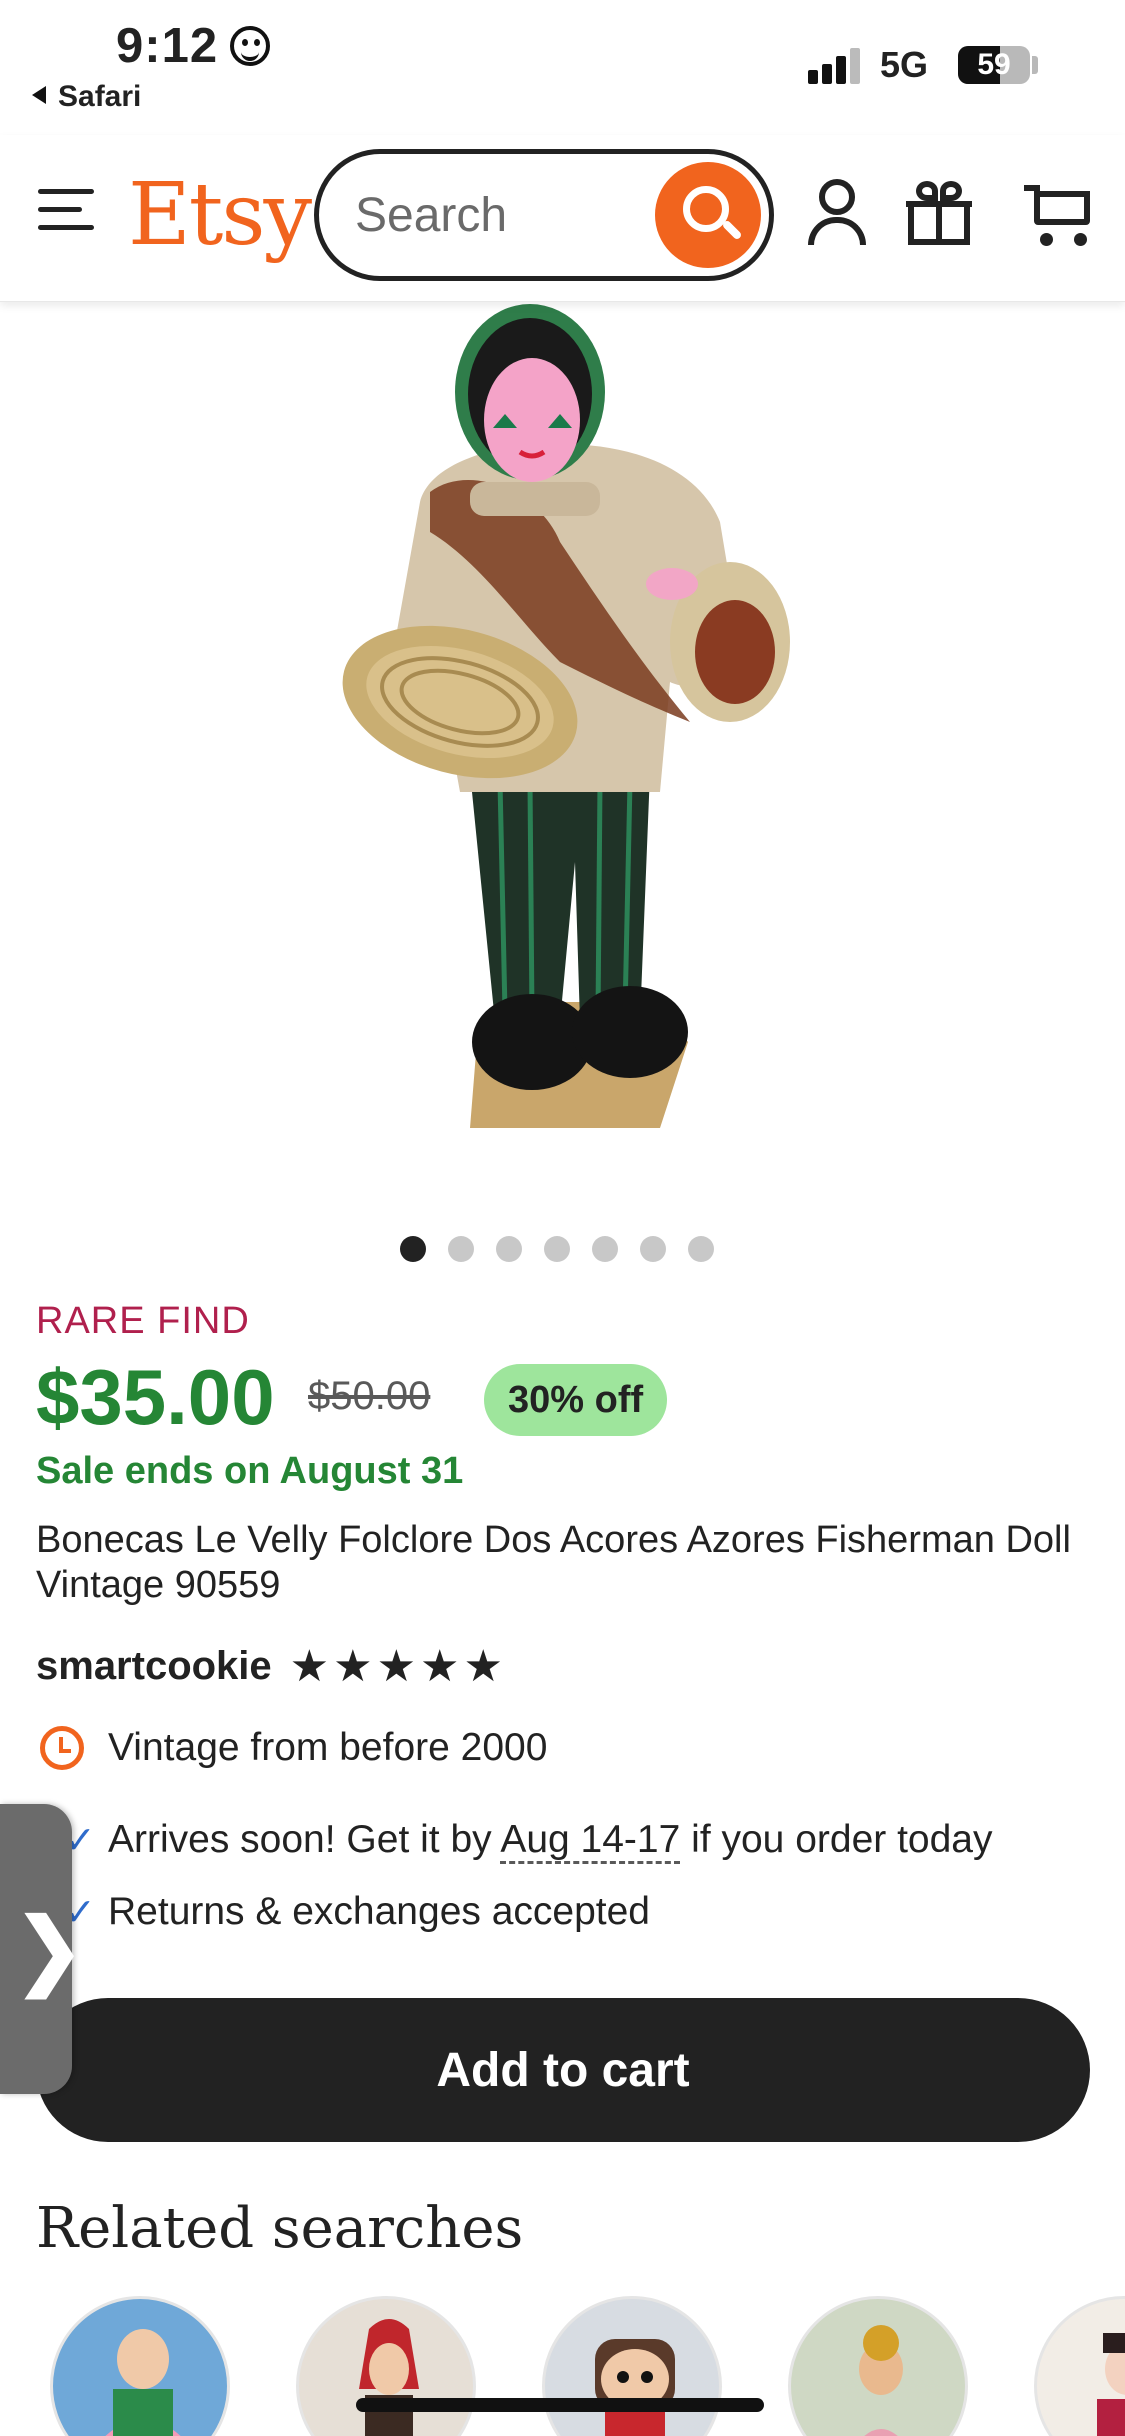 This screenshot has width=1125, height=2436. I want to click on gift-icon, so click(939, 212).